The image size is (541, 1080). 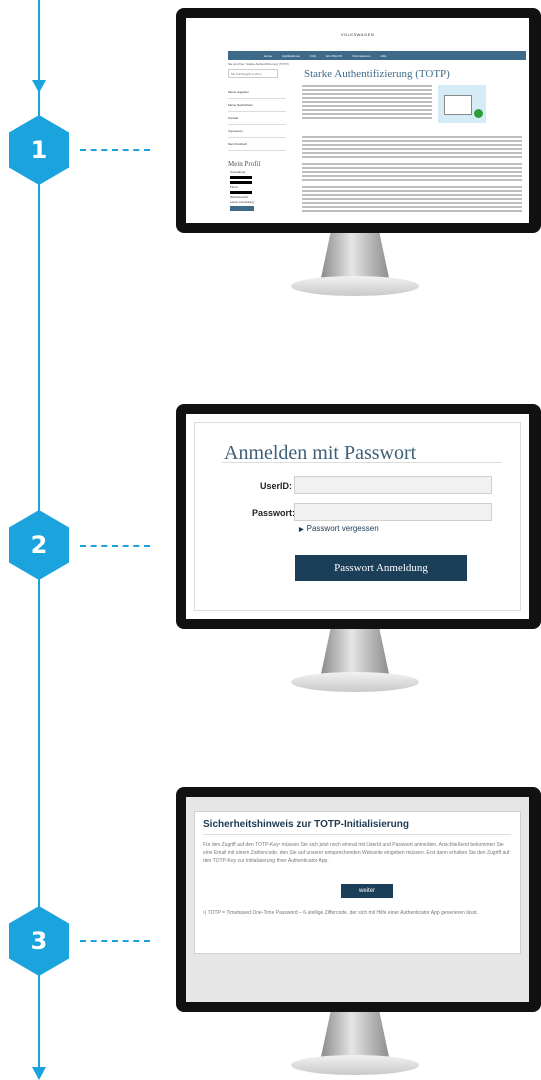 I want to click on password-label: Passwort:, so click(x=274, y=513).